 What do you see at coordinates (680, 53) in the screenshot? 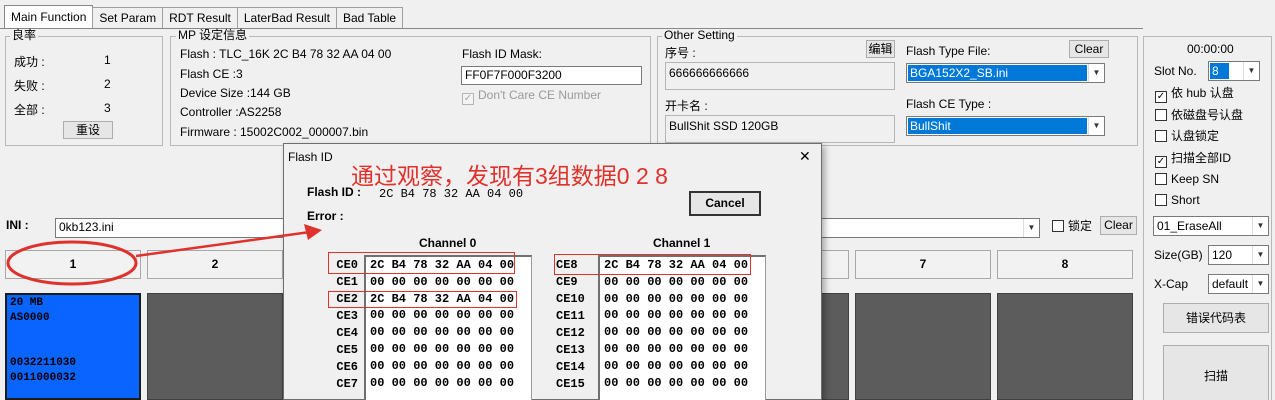
I see `serial-label: 序号 :` at bounding box center [680, 53].